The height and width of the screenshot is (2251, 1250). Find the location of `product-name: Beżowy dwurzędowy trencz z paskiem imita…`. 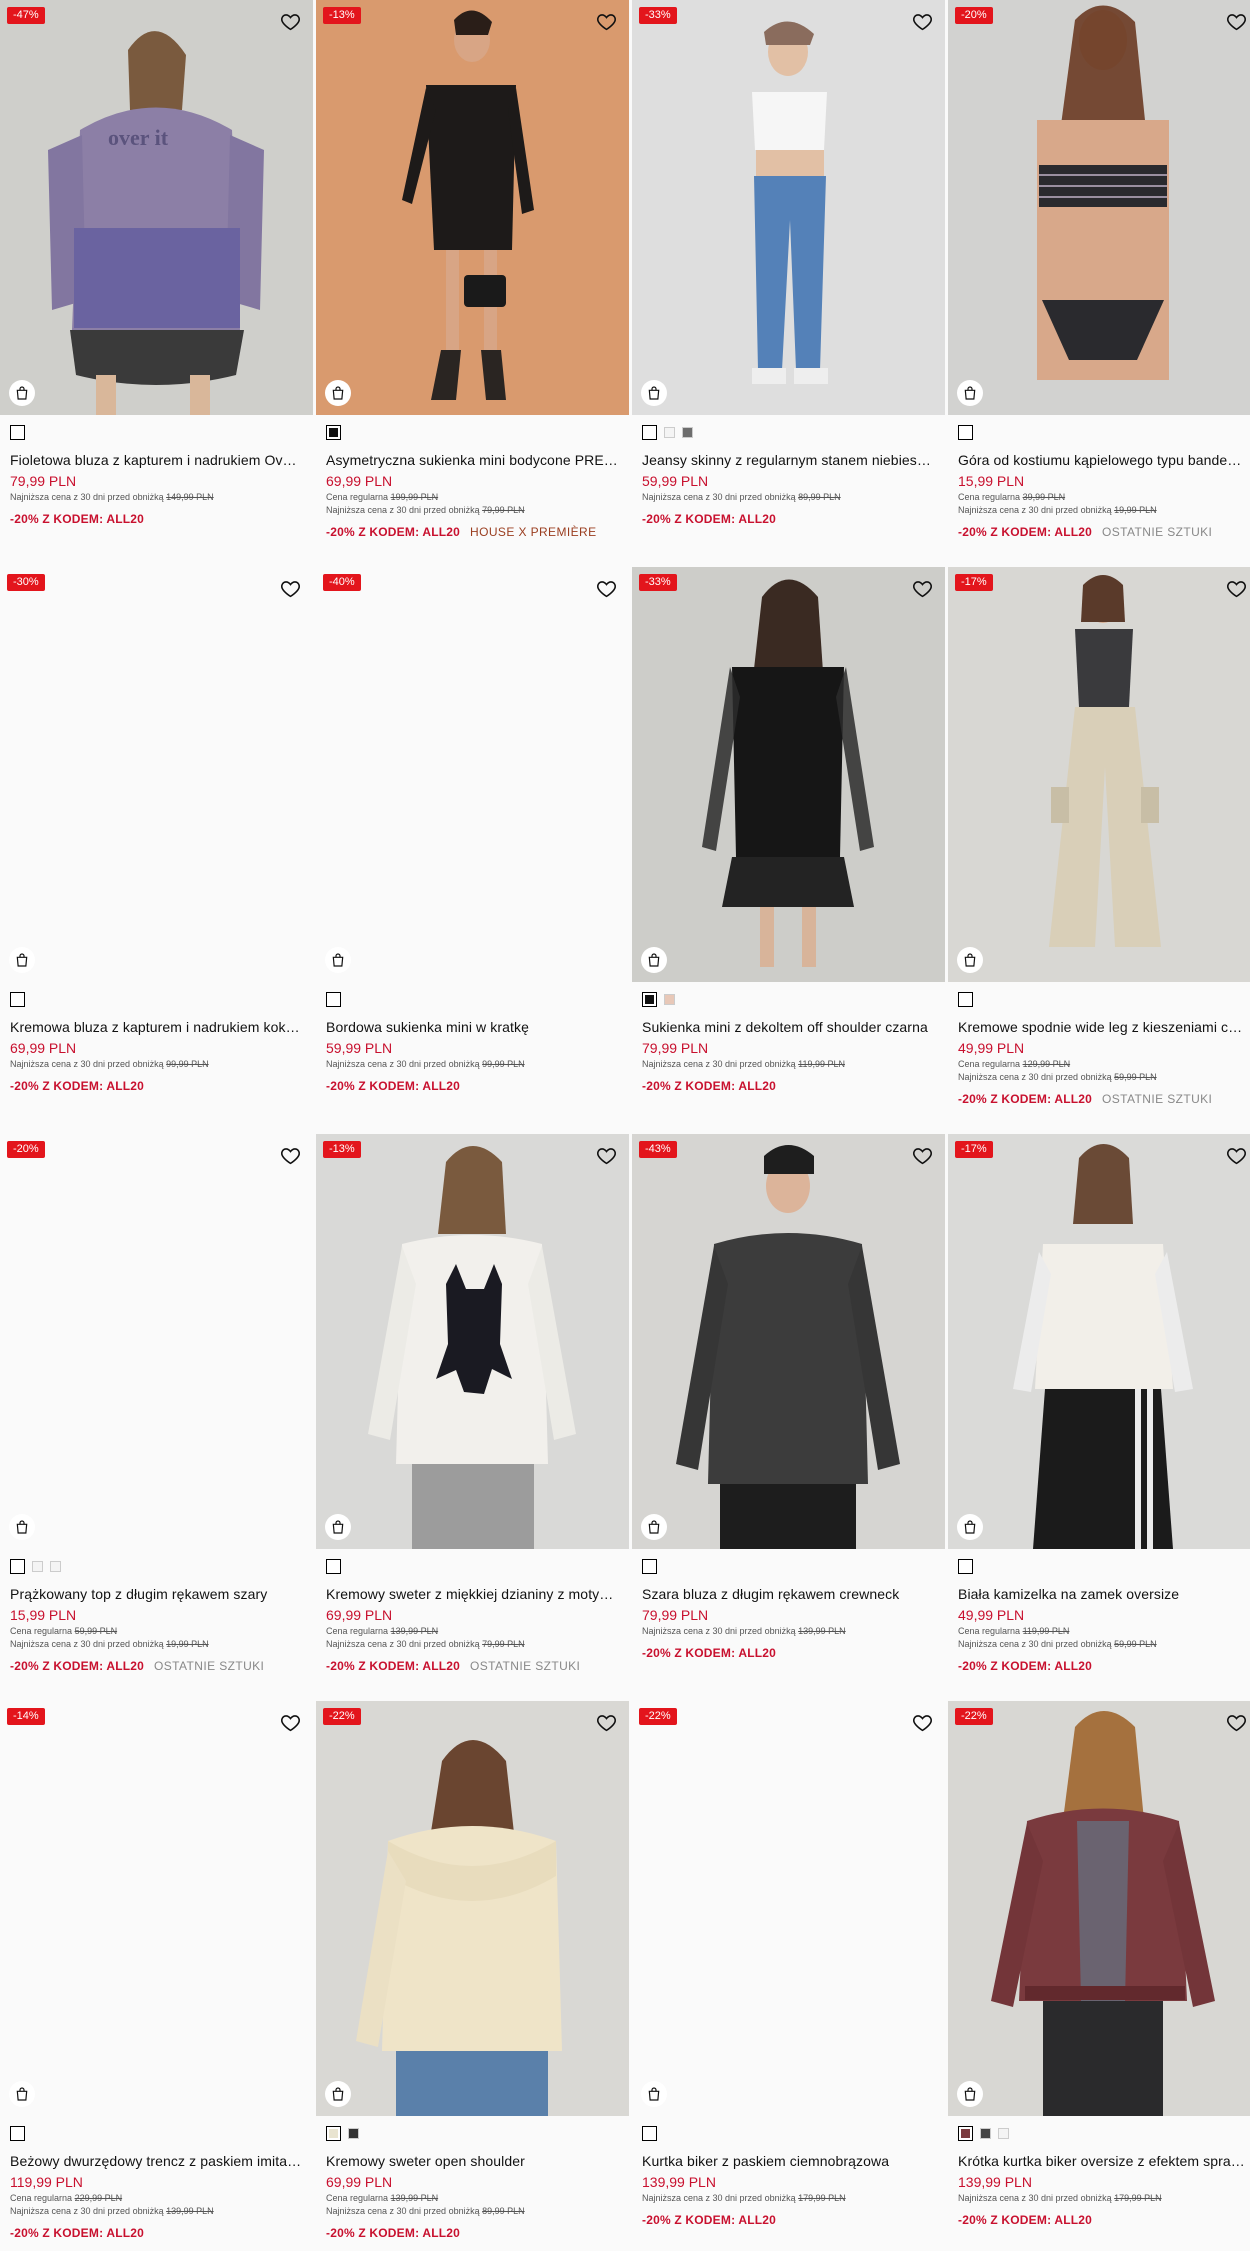

product-name: Beżowy dwurzędowy trencz z paskiem imita… is located at coordinates (156, 2161).